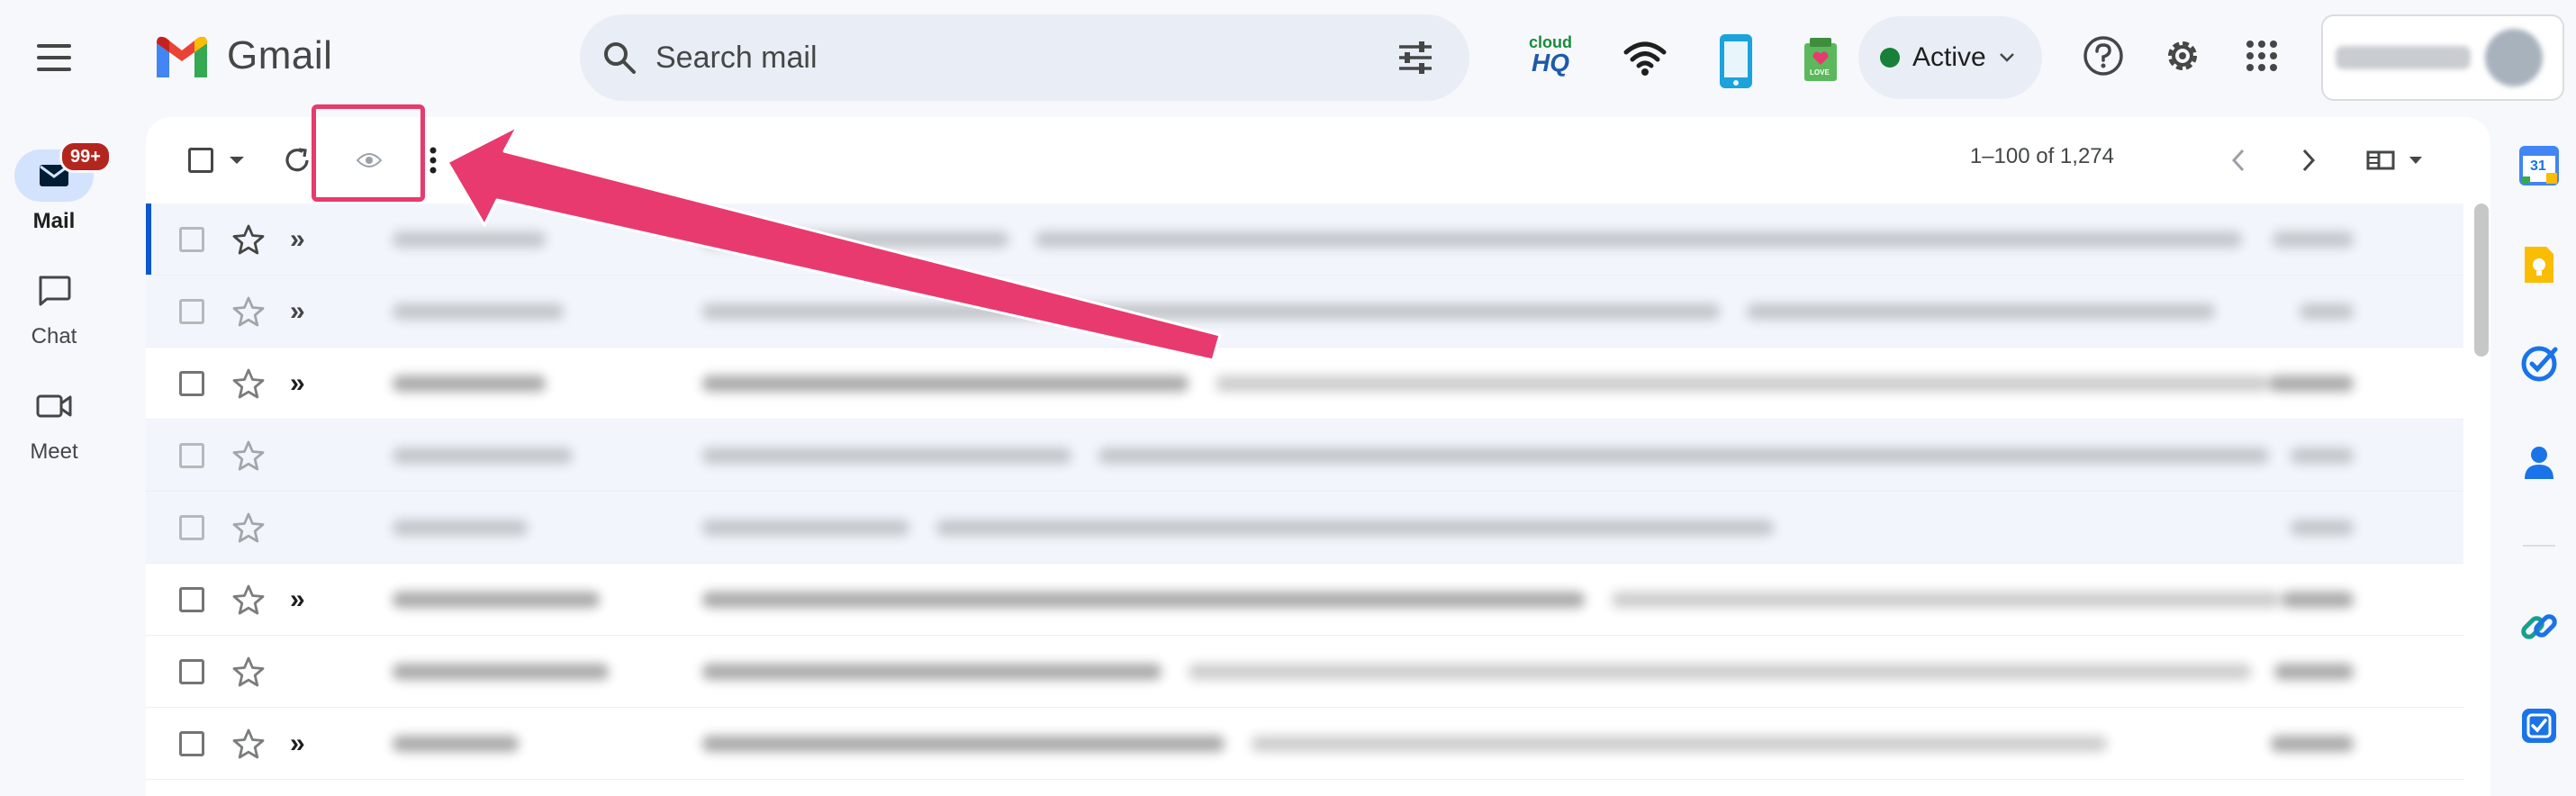 This screenshot has height=796, width=2576. I want to click on gmail-logo: Gmail, so click(242, 56).